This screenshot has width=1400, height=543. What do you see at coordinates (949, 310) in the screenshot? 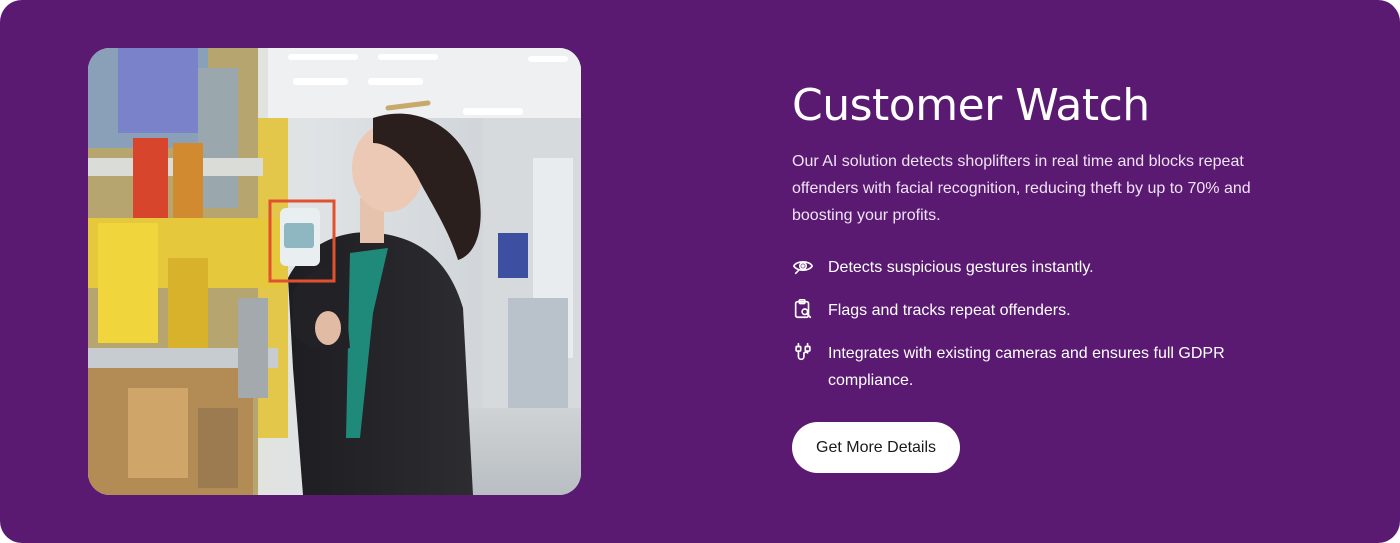
I see `feature-text: Flags and tracks repeat offenders.` at bounding box center [949, 310].